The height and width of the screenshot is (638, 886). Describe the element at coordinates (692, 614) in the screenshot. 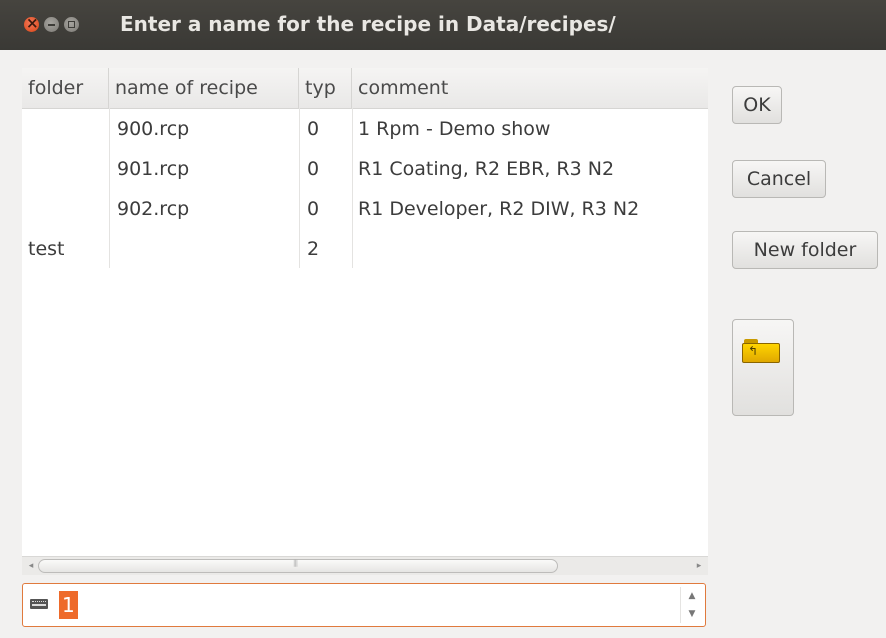

I see `spin-down-icon: ▼` at that location.